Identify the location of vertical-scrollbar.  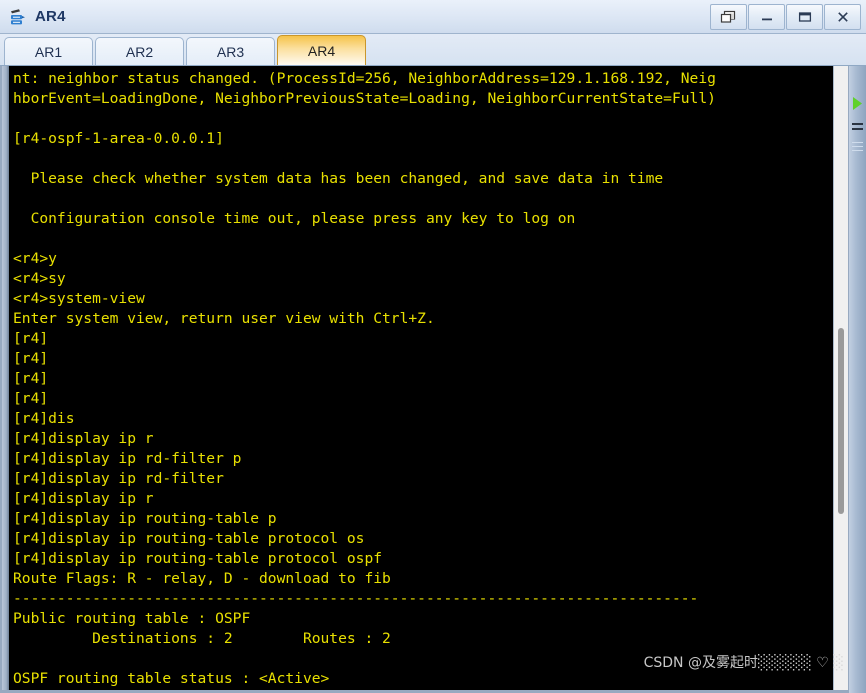
(840, 378).